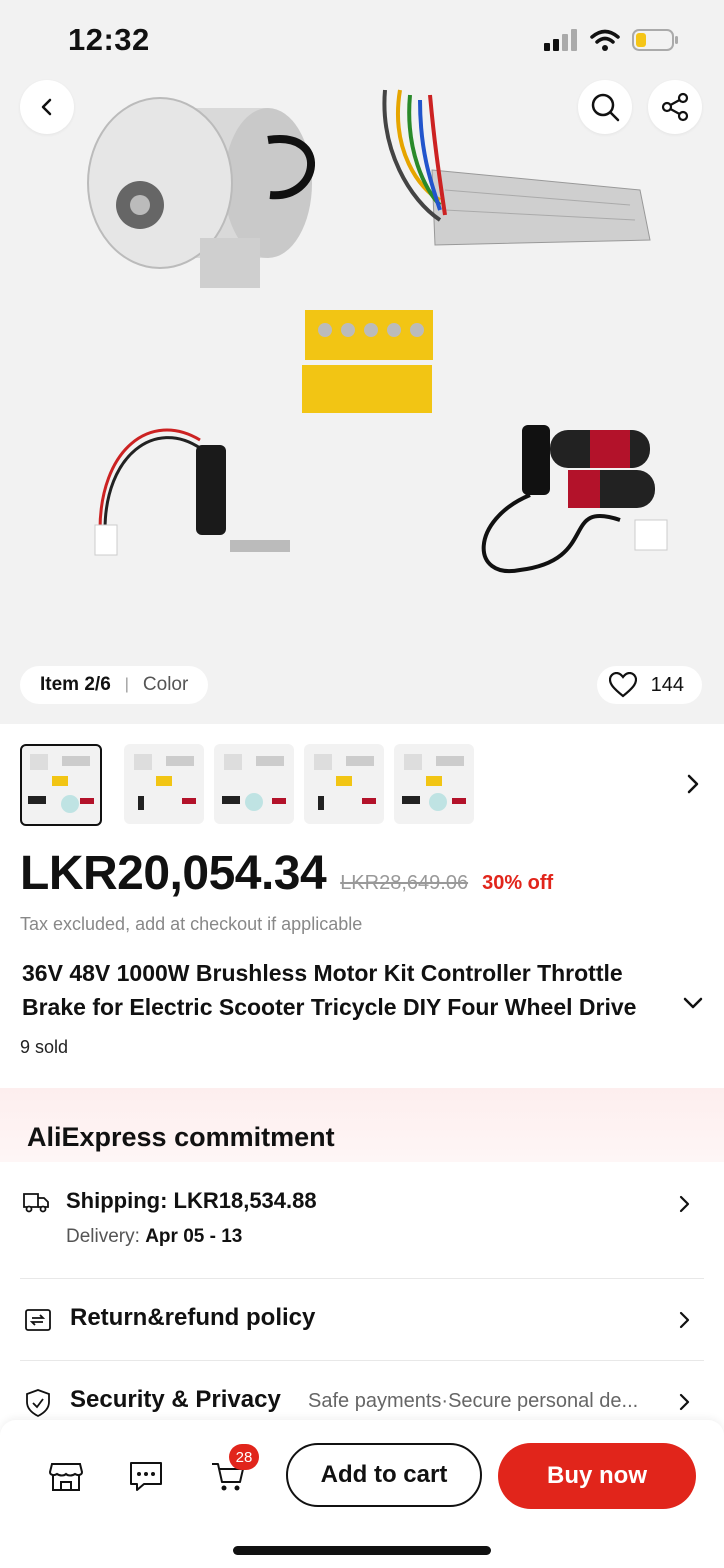 The width and height of the screenshot is (724, 1568). What do you see at coordinates (367, 361) in the screenshot?
I see `terminal-block-illustration` at bounding box center [367, 361].